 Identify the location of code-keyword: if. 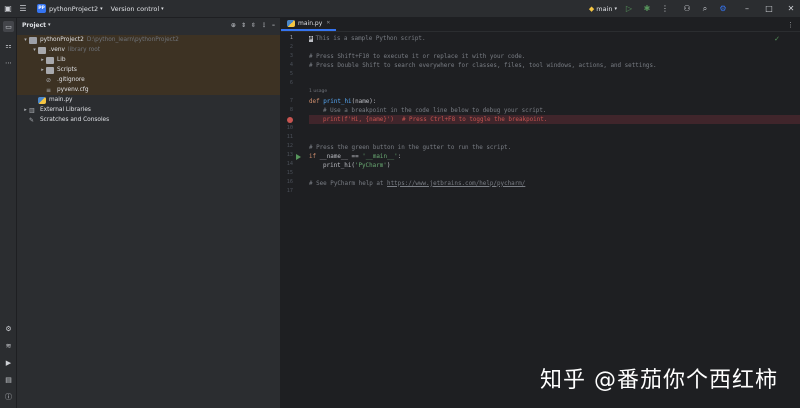
(313, 156).